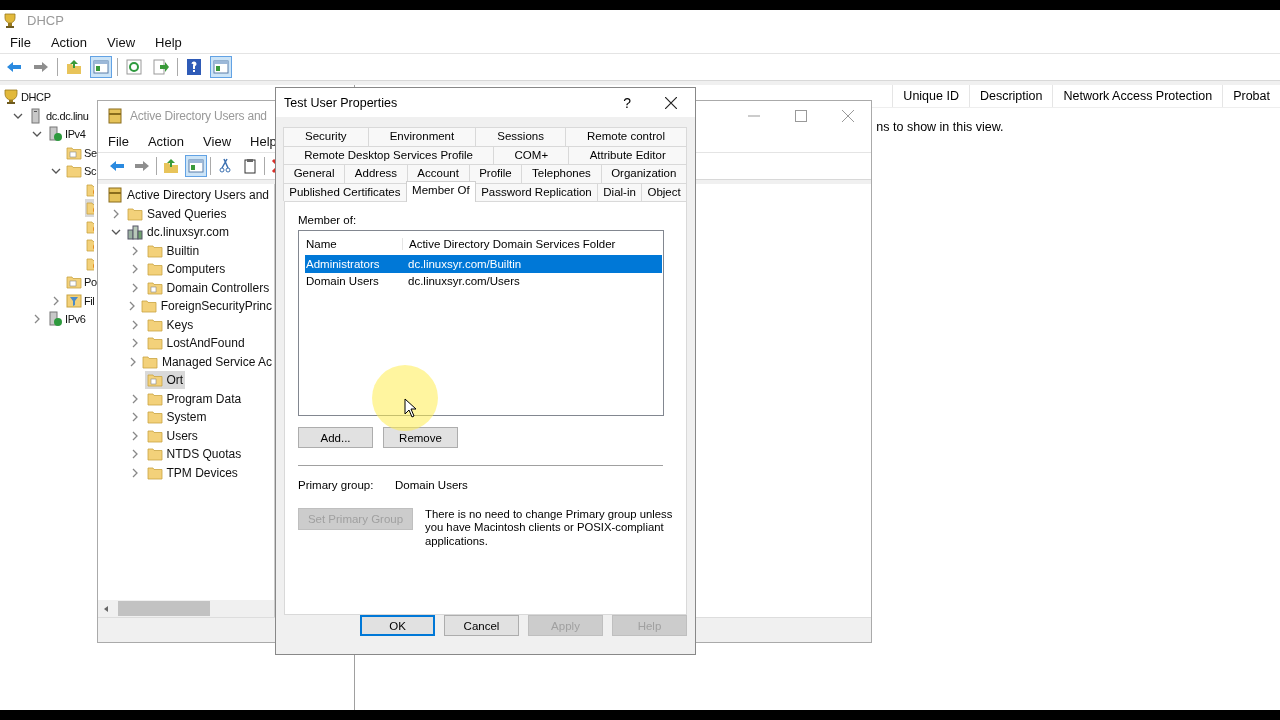  I want to click on column-header: Active Directory Domain Services Folder, so click(509, 244).